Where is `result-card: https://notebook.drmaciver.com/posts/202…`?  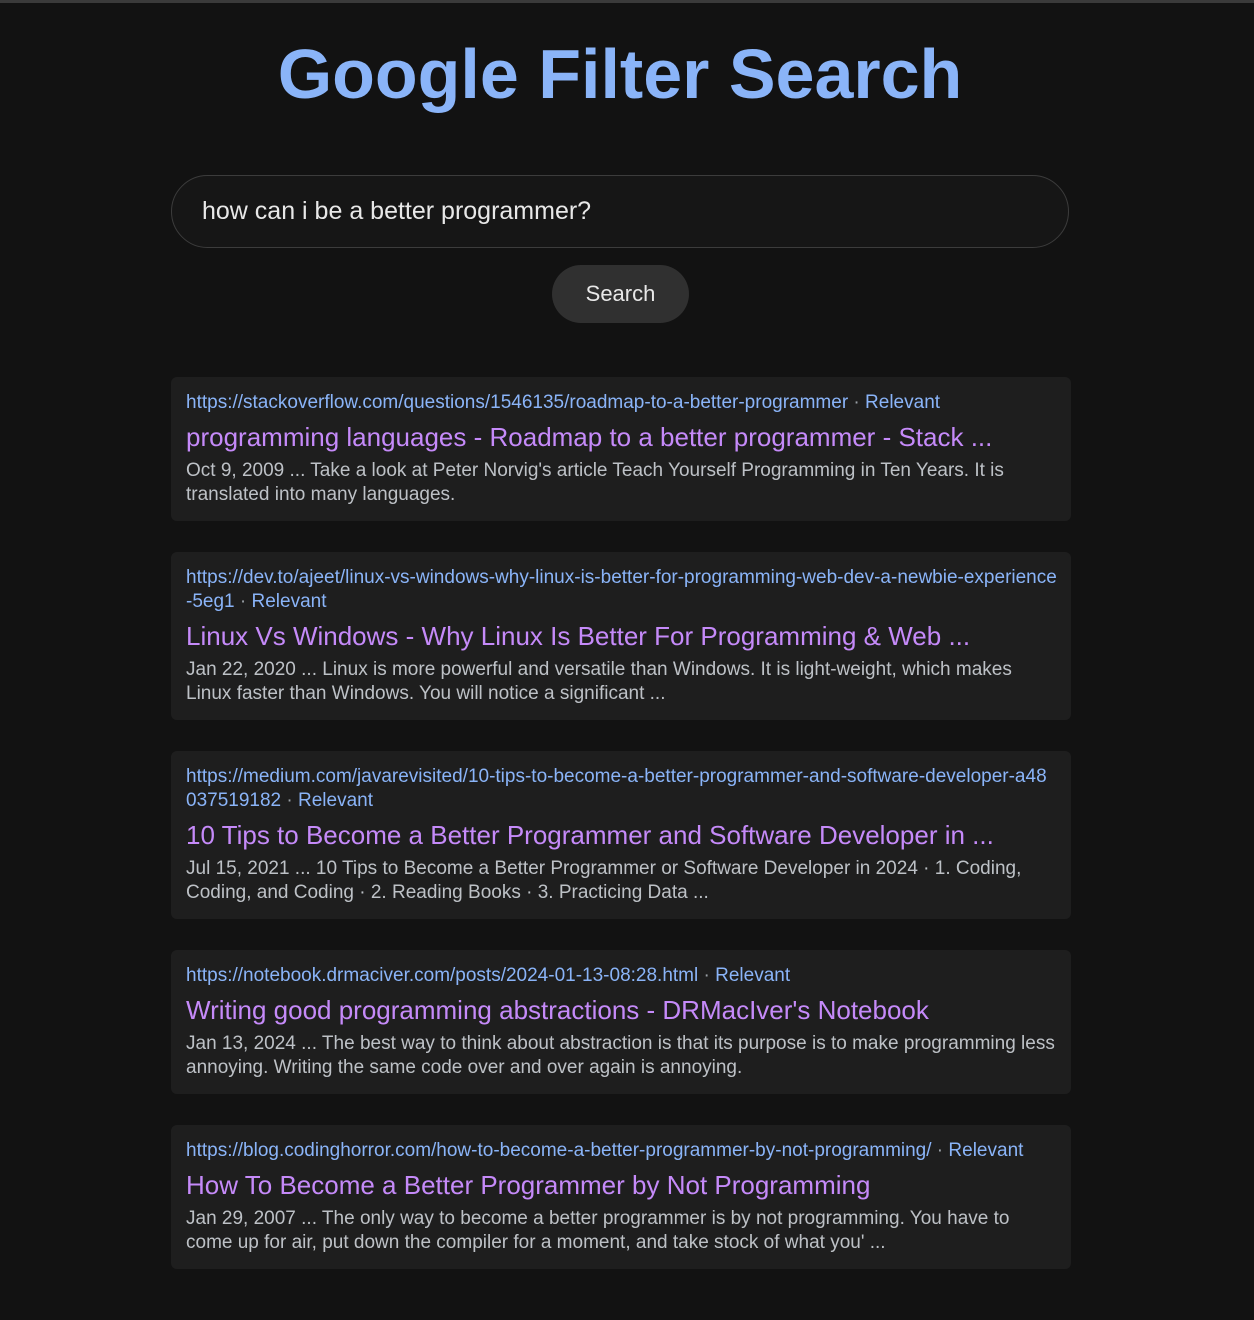 result-card: https://notebook.drmaciver.com/posts/202… is located at coordinates (621, 1022).